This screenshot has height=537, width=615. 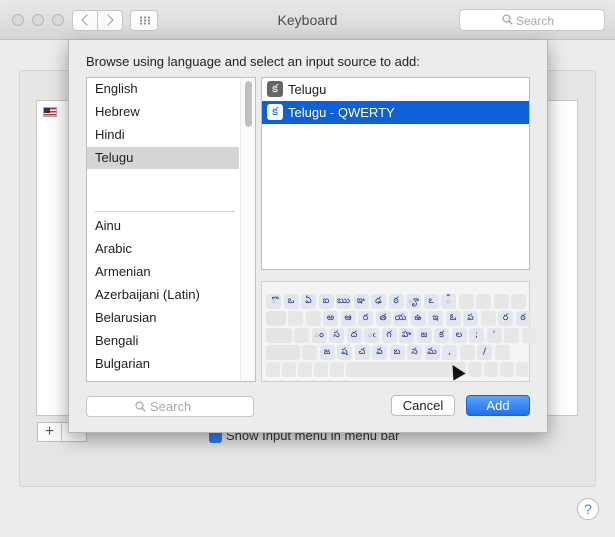 I want to click on language-item: Telugu, so click(x=163, y=158).